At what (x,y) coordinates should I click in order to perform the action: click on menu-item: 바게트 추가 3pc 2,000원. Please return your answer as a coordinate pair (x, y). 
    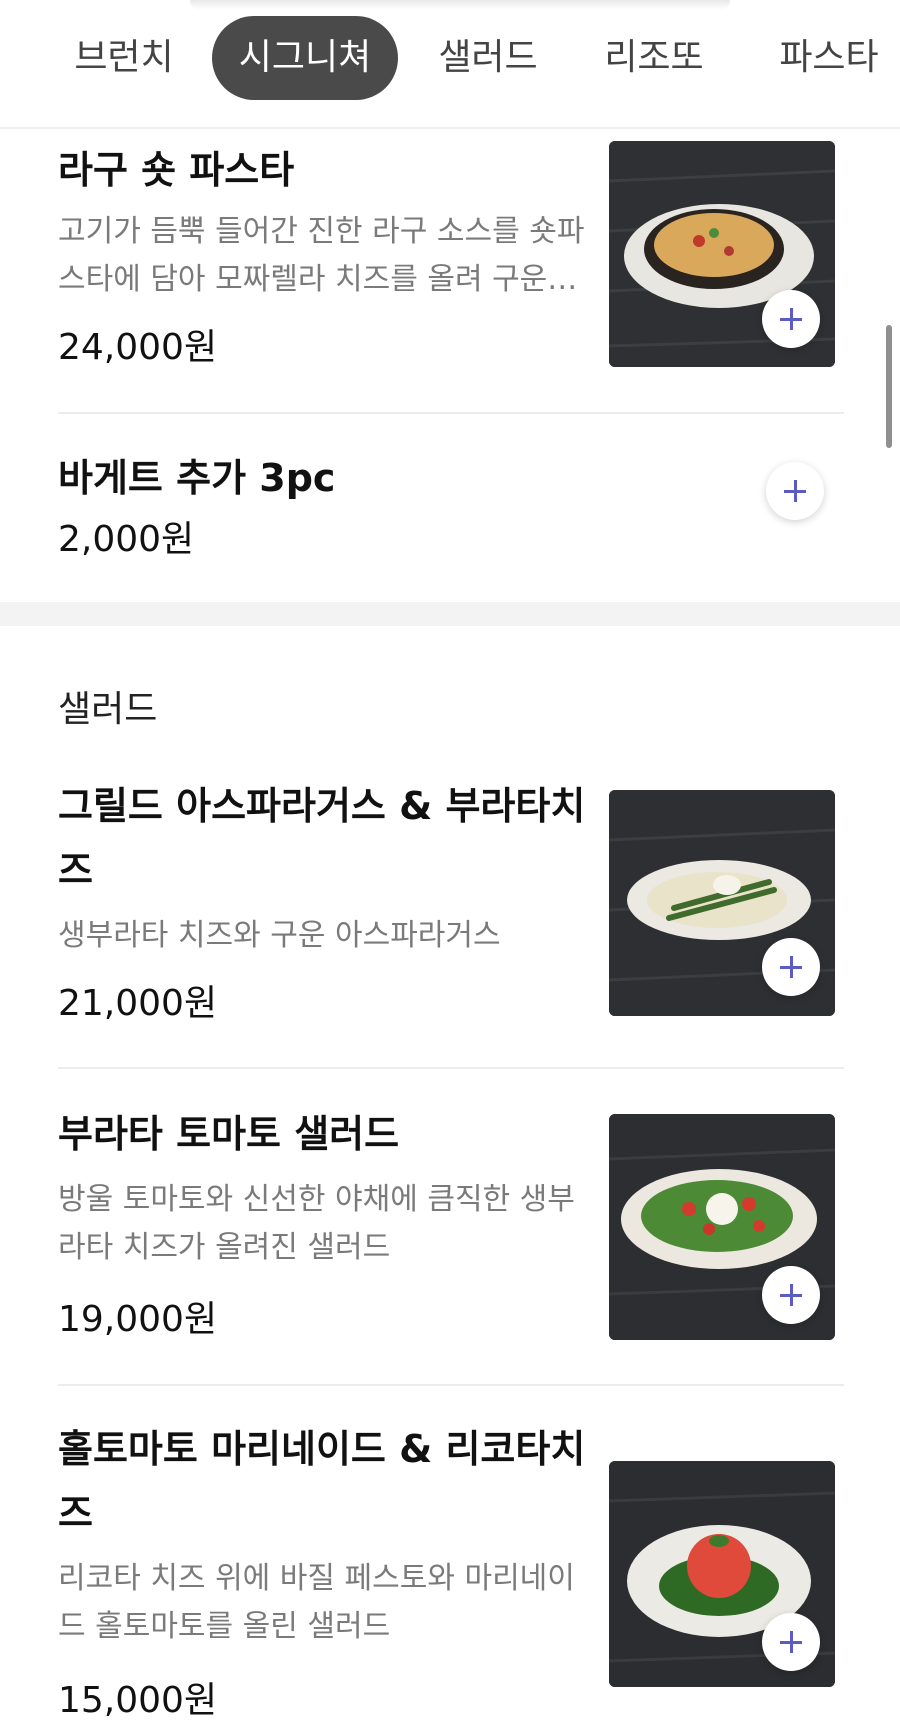
    Looking at the image, I should click on (451, 504).